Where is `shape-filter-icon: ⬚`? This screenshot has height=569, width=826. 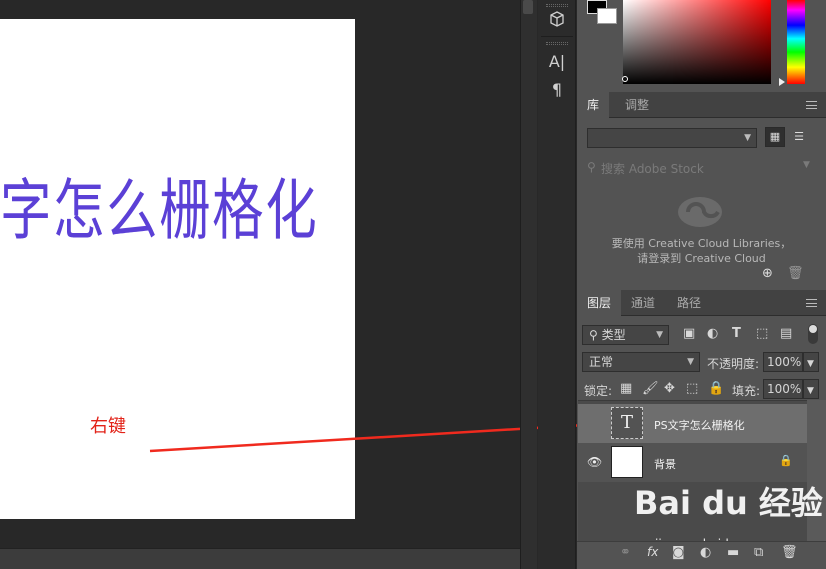 shape-filter-icon: ⬚ is located at coordinates (762, 333).